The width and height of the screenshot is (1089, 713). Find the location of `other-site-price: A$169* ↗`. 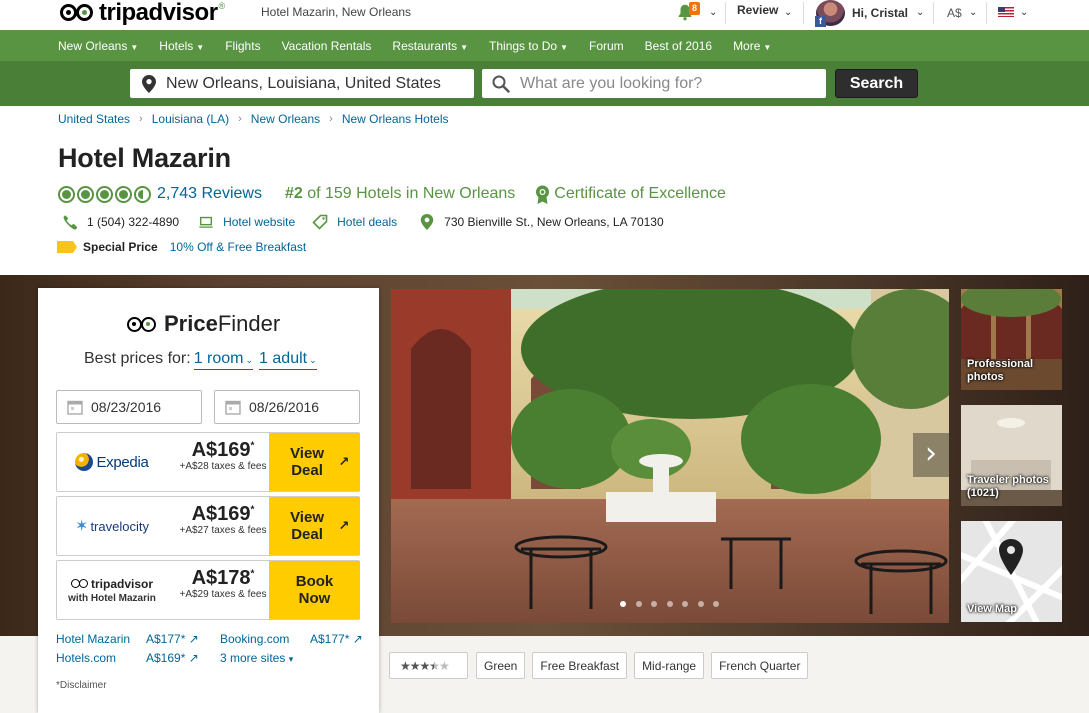

other-site-price: A$169* ↗ is located at coordinates (172, 658).